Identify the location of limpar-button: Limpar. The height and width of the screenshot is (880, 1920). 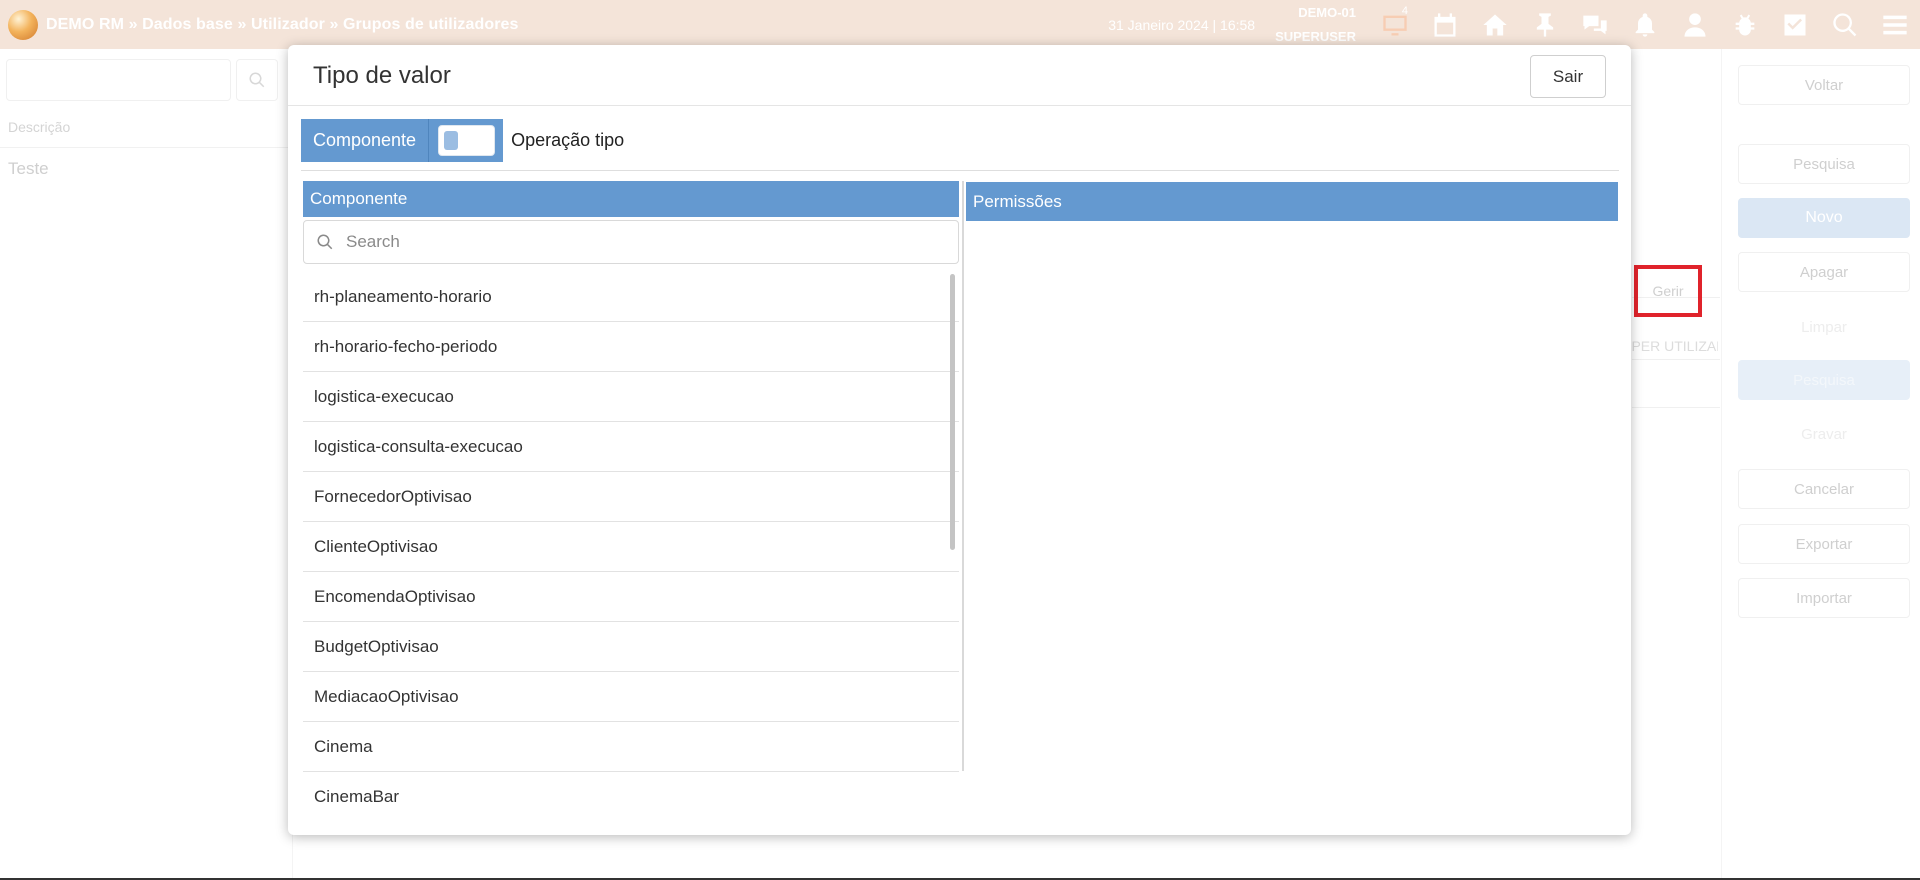
(1824, 327).